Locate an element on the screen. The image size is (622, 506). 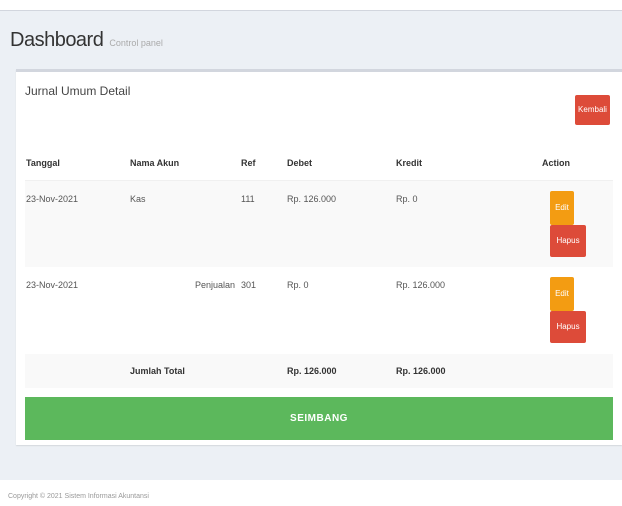
total-debet: Rp. 126.000 is located at coordinates (312, 371).